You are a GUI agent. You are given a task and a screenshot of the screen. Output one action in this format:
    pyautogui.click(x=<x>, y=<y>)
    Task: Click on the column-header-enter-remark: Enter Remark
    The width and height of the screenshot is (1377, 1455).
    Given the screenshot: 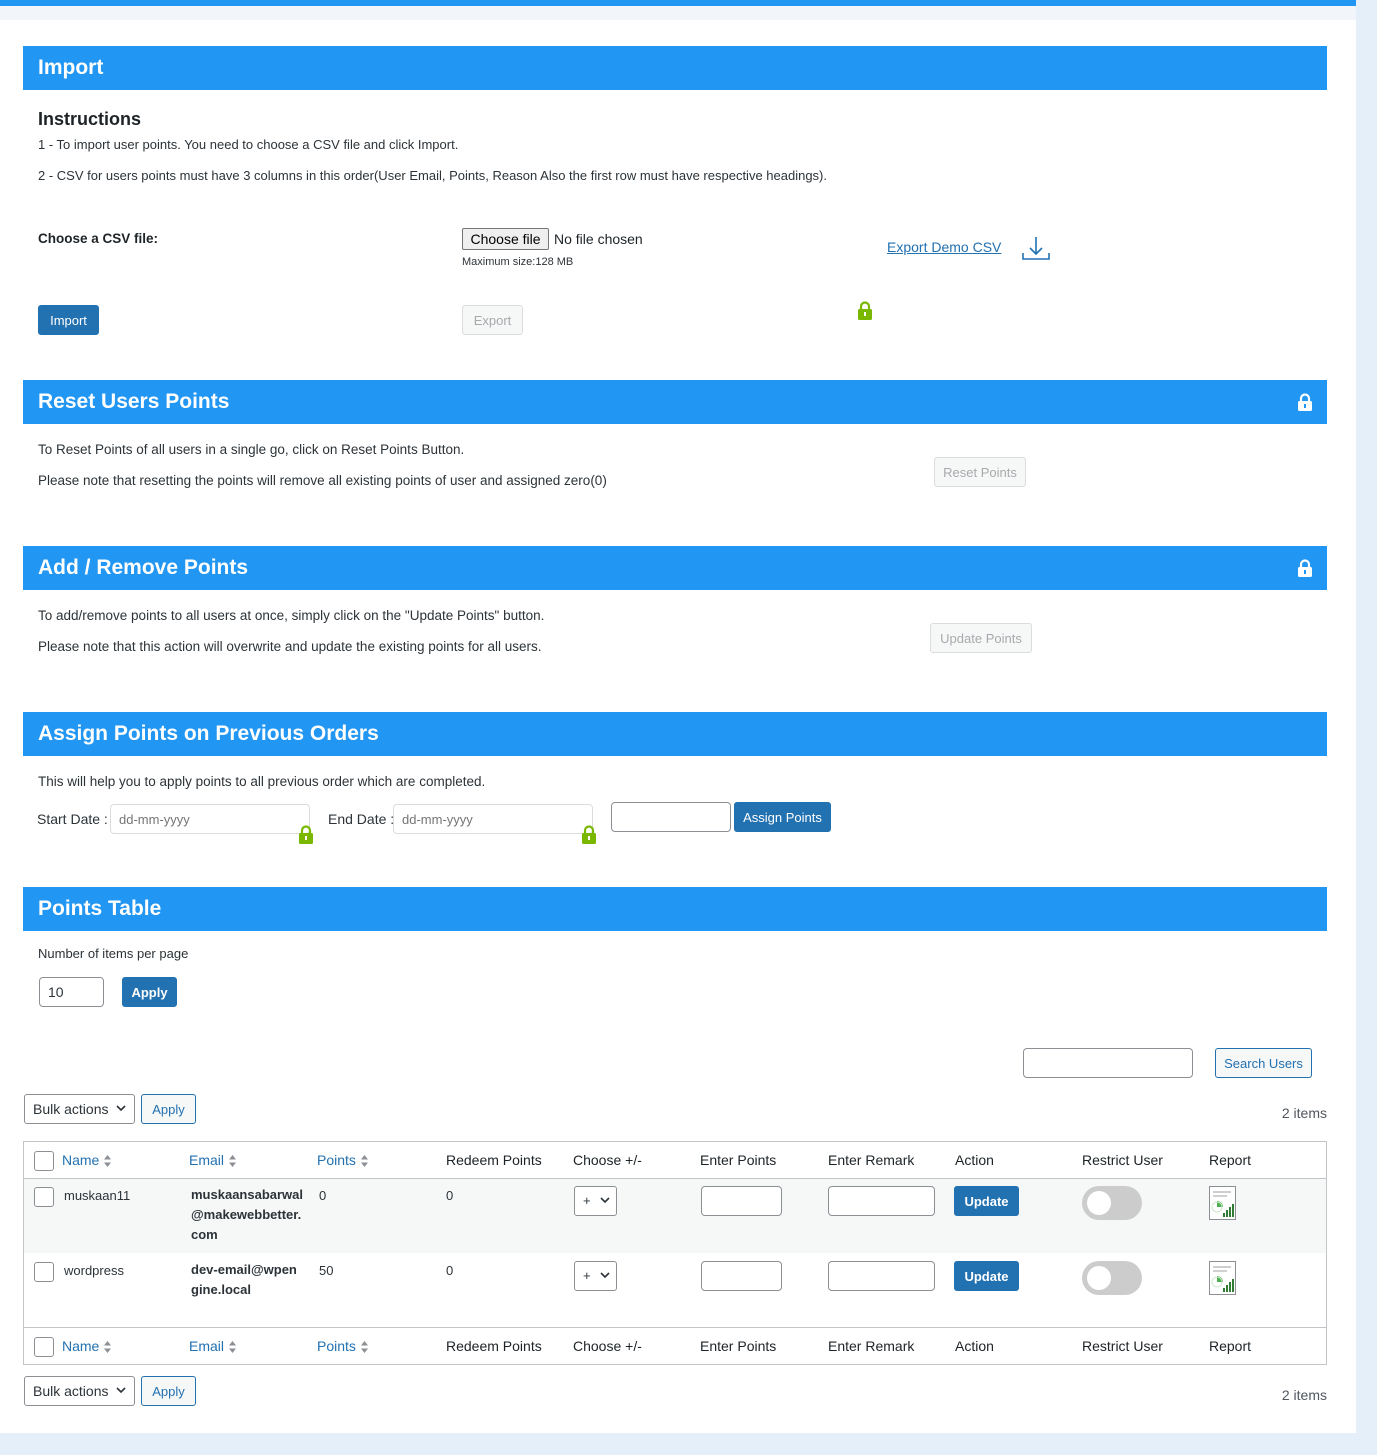 What is the action you would take?
    pyautogui.click(x=871, y=1160)
    